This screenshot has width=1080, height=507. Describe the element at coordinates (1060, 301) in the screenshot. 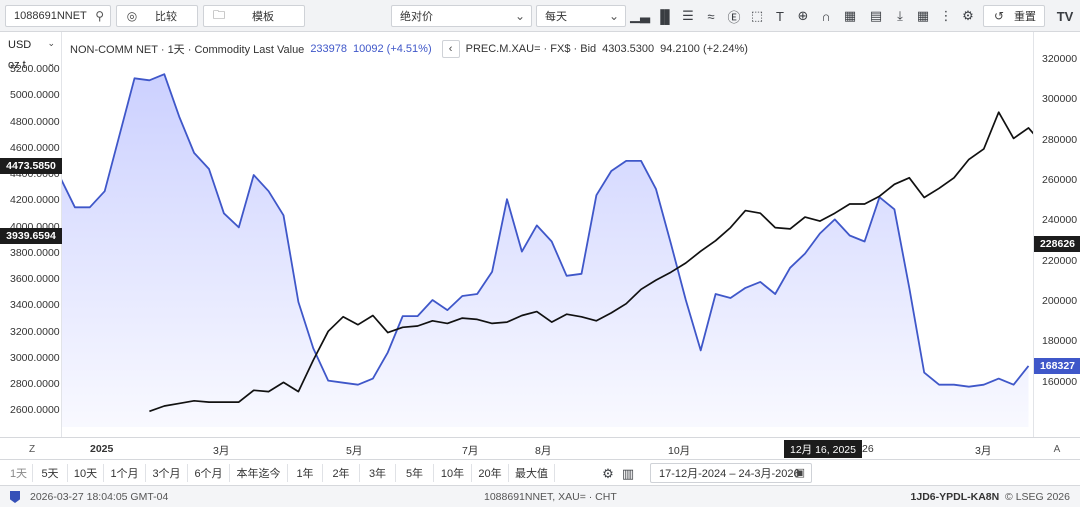

I see `right-axis-tick: 200000` at that location.